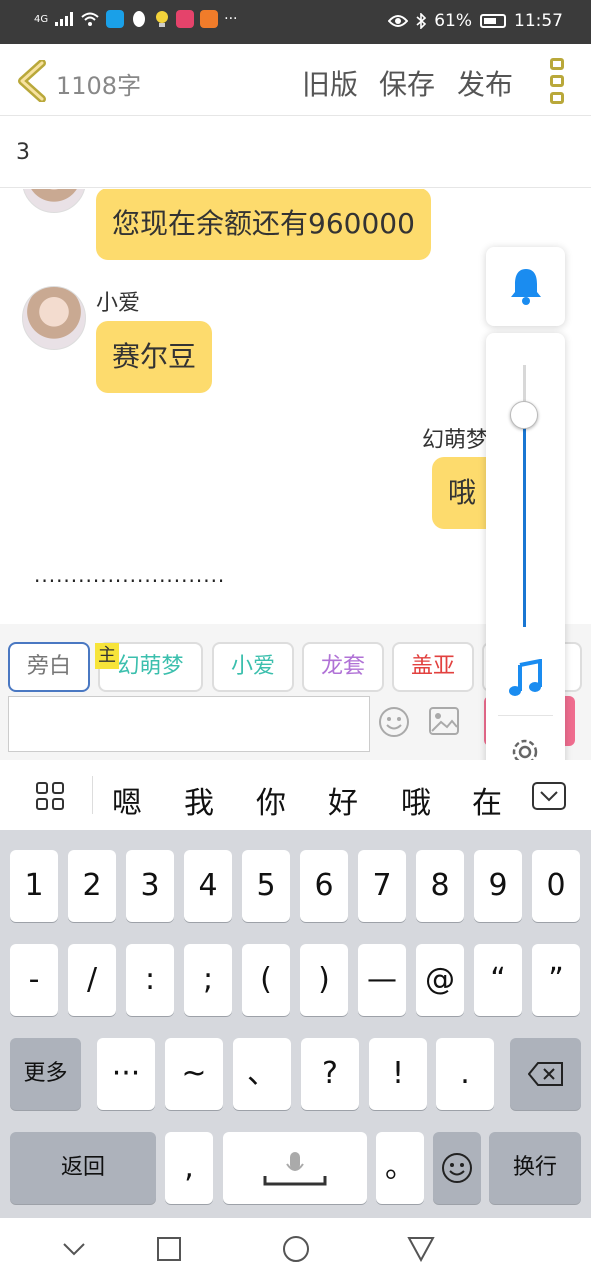  Describe the element at coordinates (64, 19) in the screenshot. I see `signal-icon` at that location.